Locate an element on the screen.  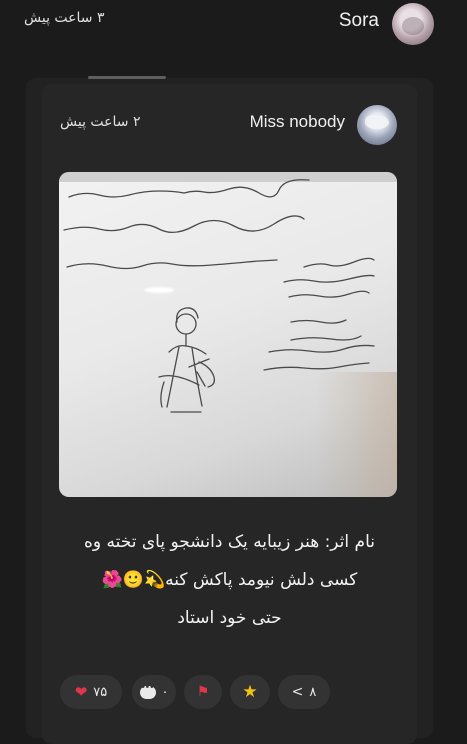
post-header: Sora ۳ ساعت پیش is located at coordinates (233, 29).